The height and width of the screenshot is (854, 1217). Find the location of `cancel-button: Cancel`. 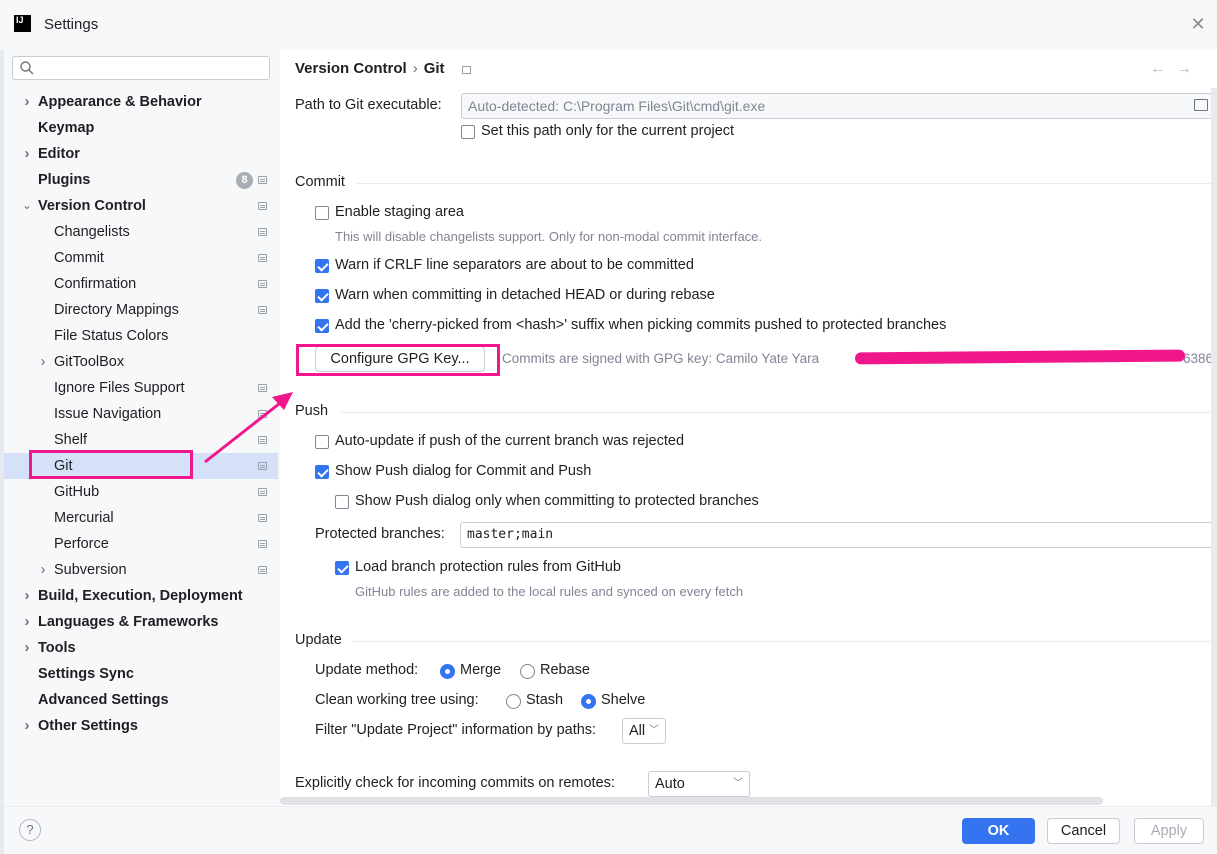

cancel-button: Cancel is located at coordinates (1083, 831).